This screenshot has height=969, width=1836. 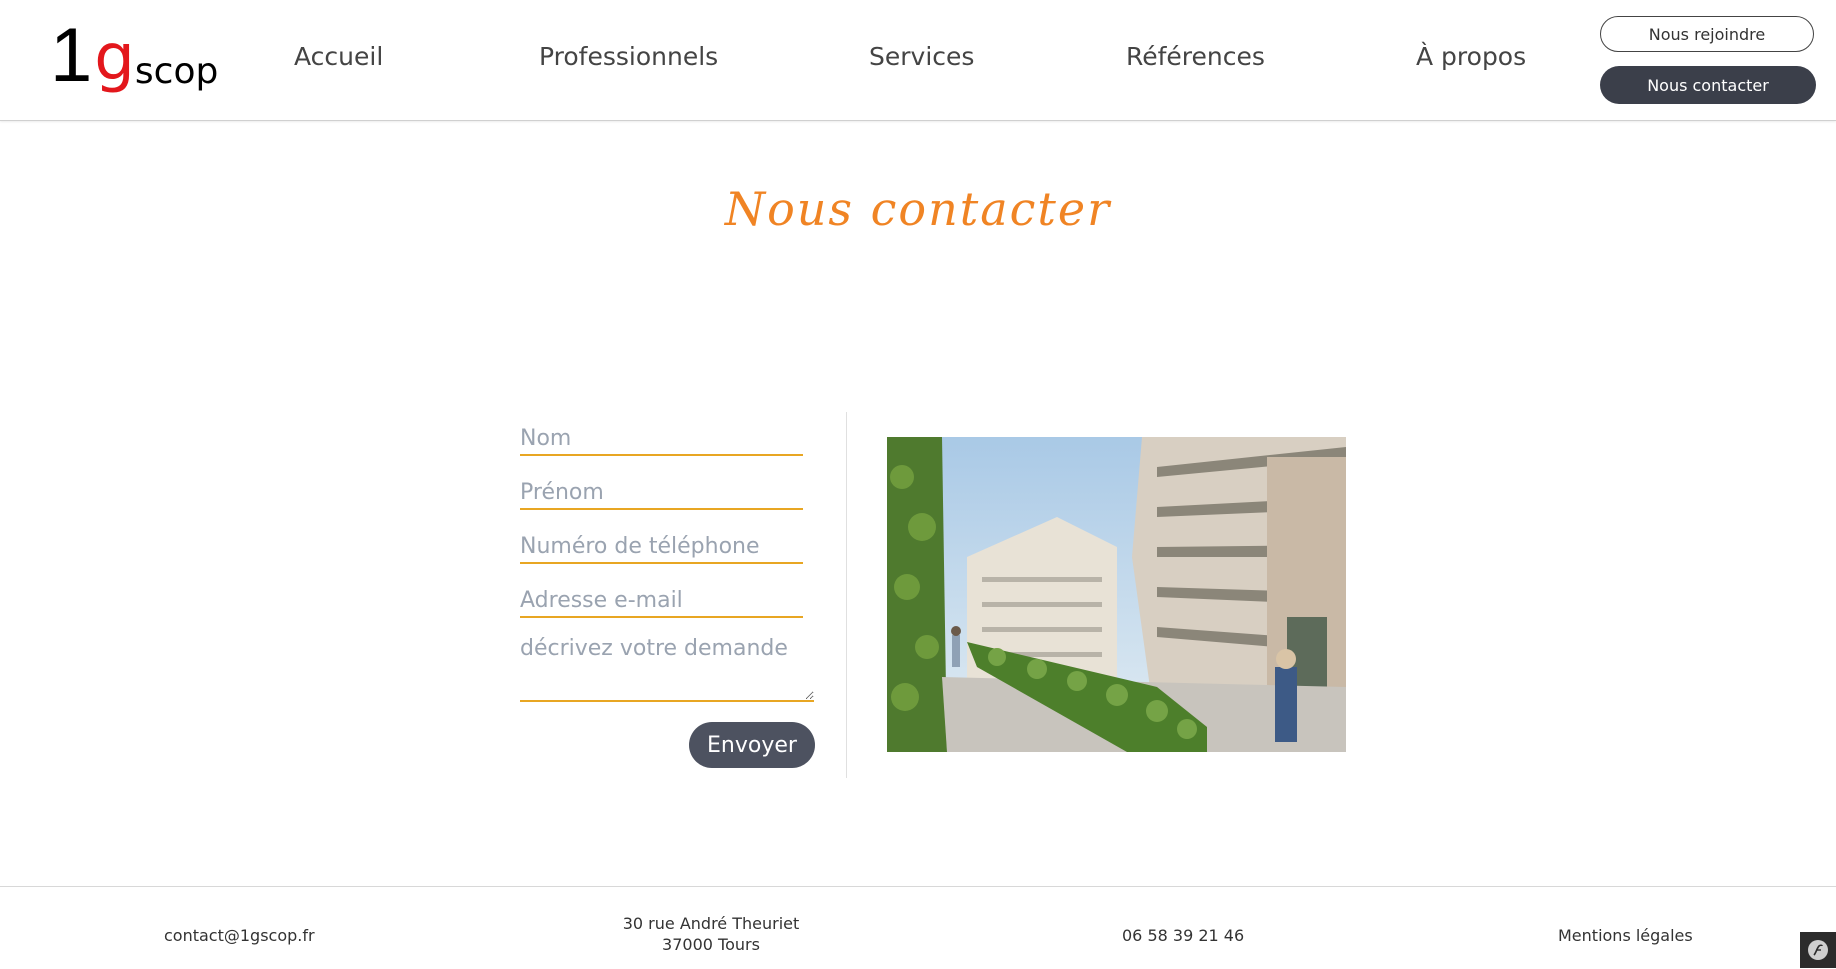 What do you see at coordinates (114, 58) in the screenshot?
I see `logo-text-g: g` at bounding box center [114, 58].